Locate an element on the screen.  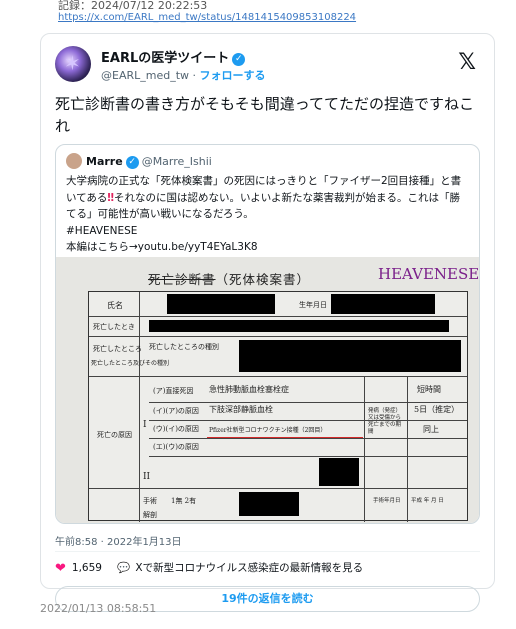
document-brand-logo: HEAVENESE is located at coordinates (428, 274).